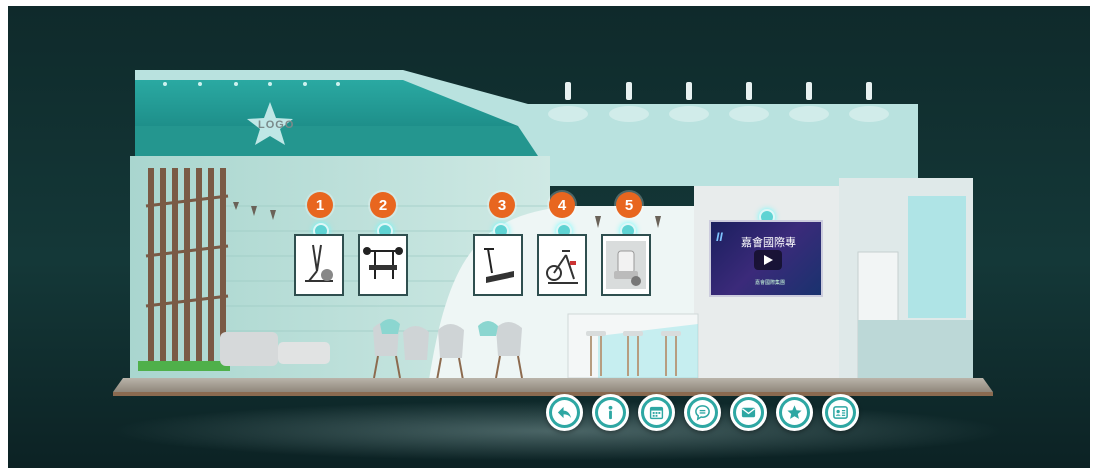 The height and width of the screenshot is (473, 1096). I want to click on booth-logo-text: LOGO, so click(276, 125).